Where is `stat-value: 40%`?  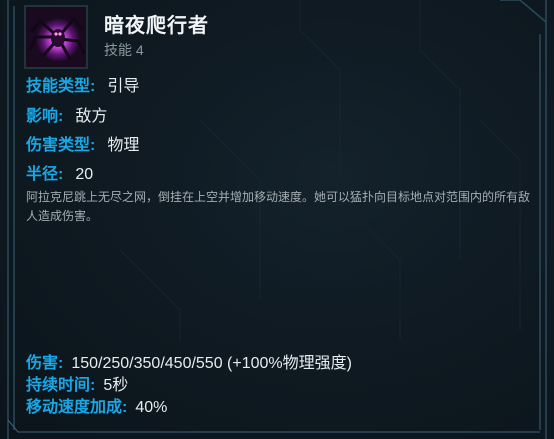
stat-value: 40% is located at coordinates (151, 407).